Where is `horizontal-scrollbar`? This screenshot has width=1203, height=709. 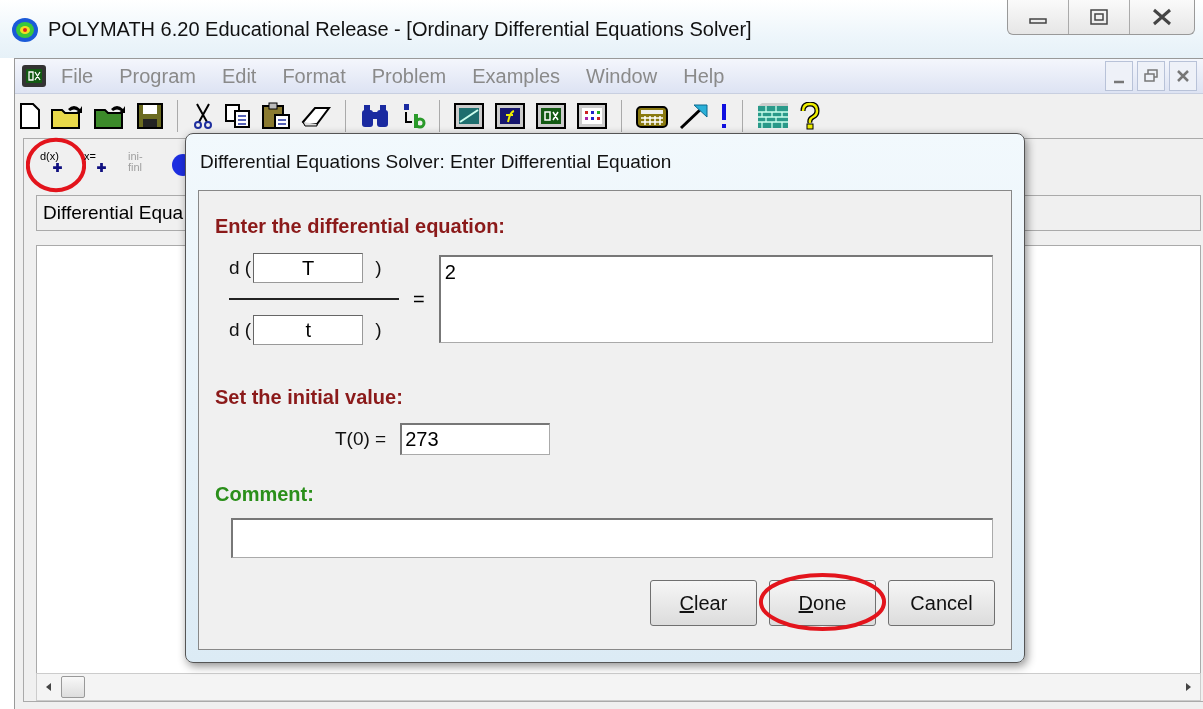
horizontal-scrollbar is located at coordinates (618, 687).